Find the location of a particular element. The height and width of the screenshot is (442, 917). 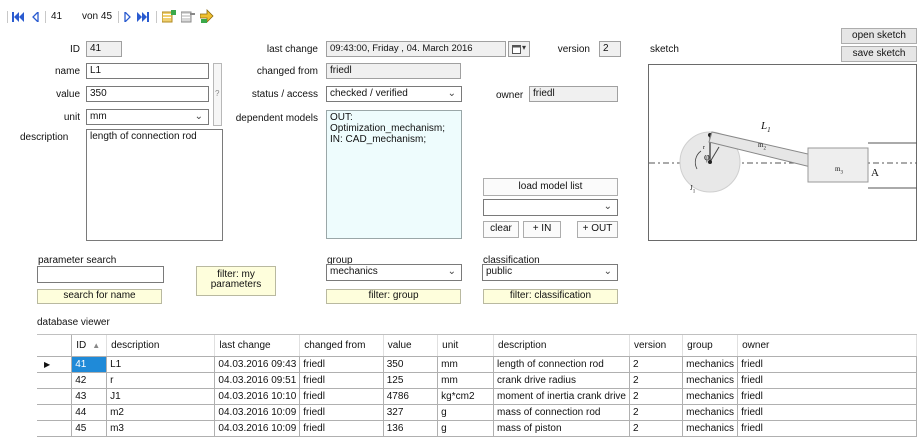

parameter-search-input is located at coordinates (100, 274).